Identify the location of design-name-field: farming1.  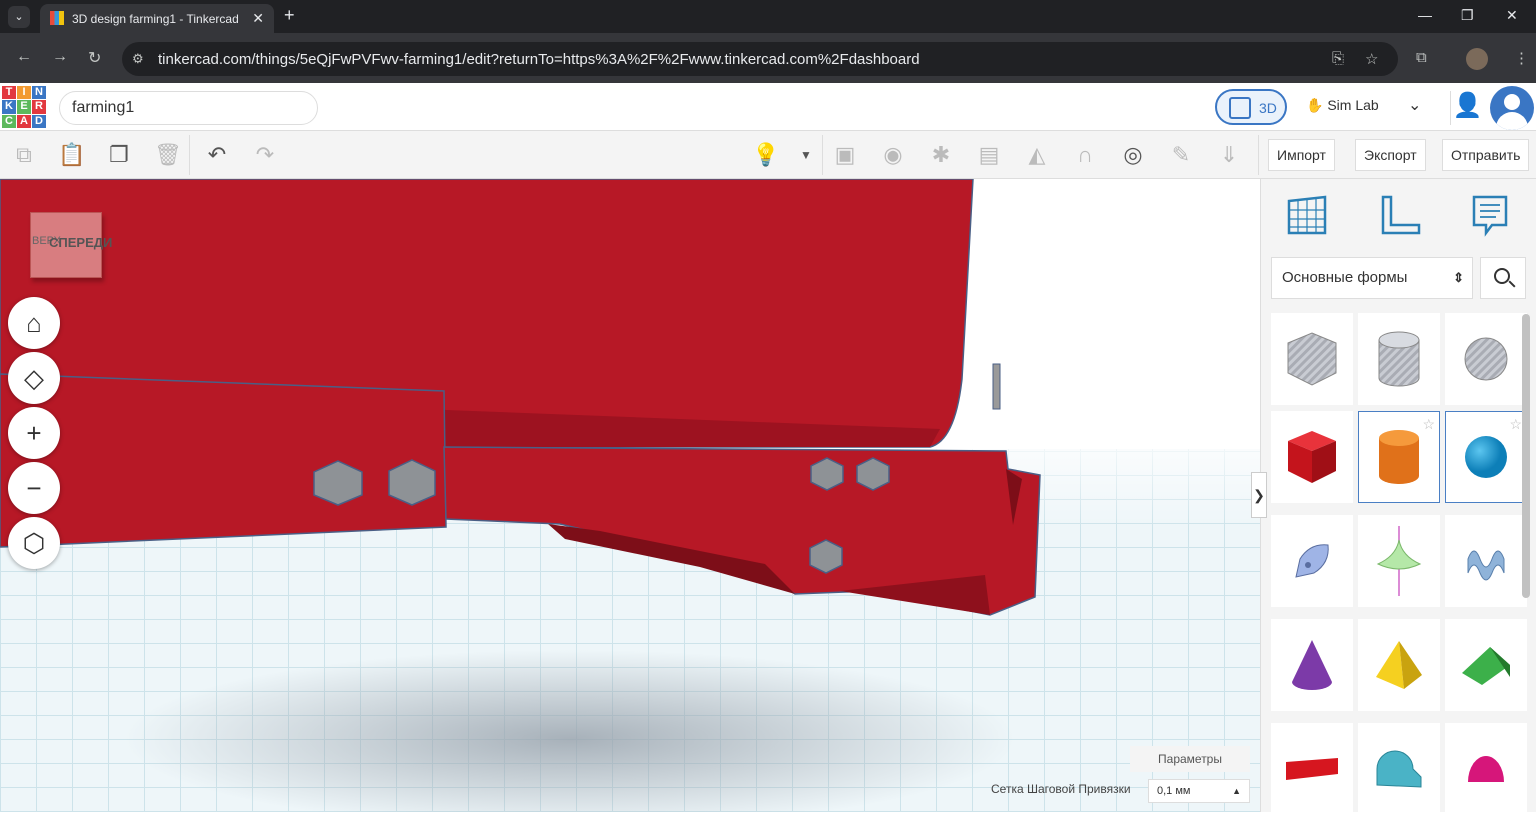
(188, 108).